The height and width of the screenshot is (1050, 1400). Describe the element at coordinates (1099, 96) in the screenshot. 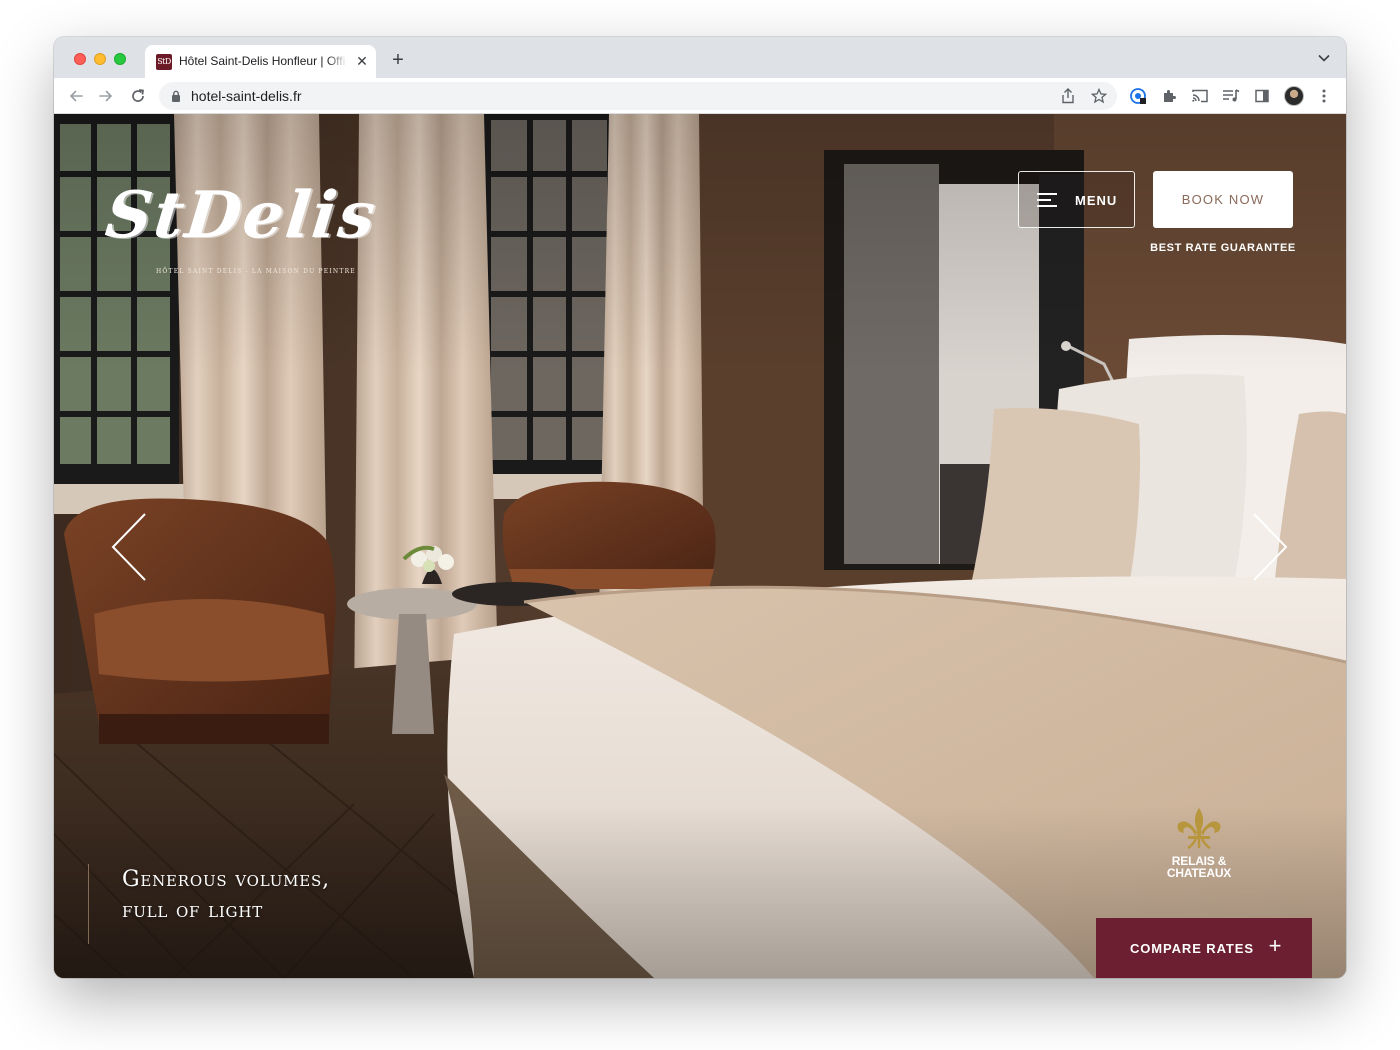

I see `bookmark-star-icon` at that location.